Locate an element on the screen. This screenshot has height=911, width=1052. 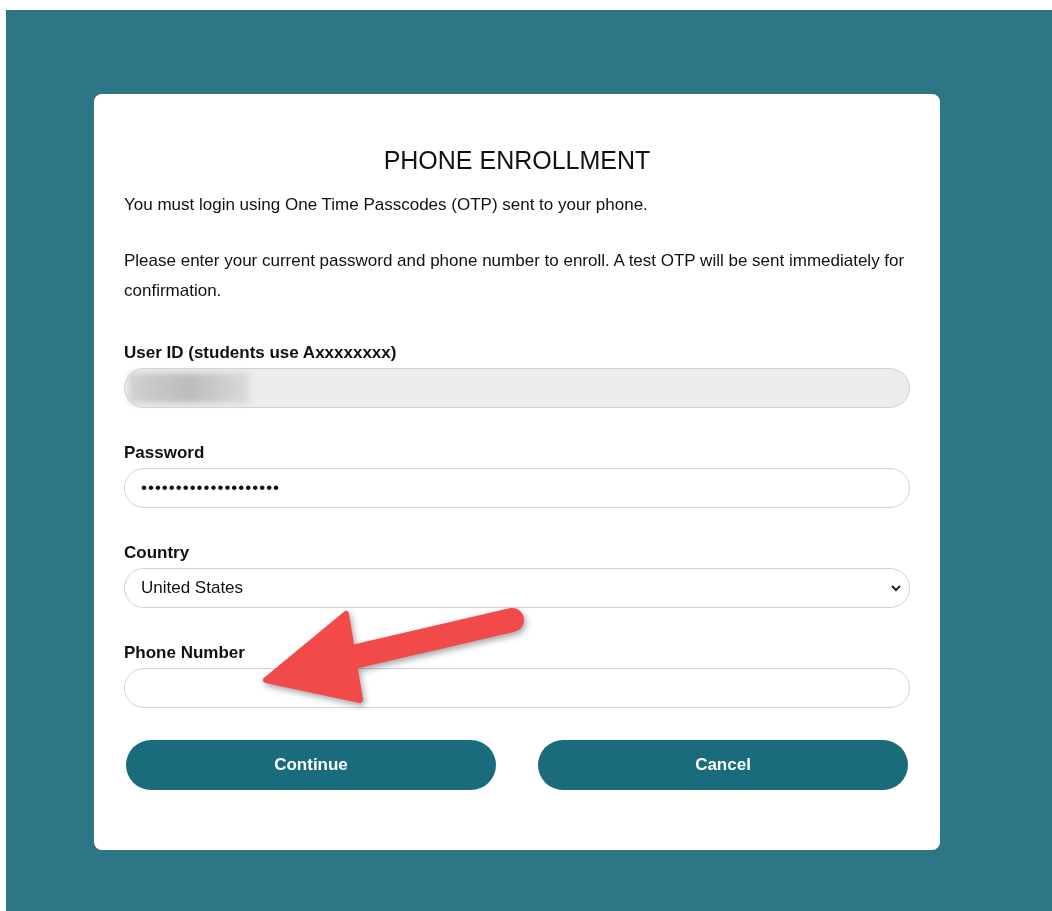
instructions-text: Please enter your current password and phone number to enroll. A test OTP will be sent immediately for confirmation. is located at coordinates (515, 276).